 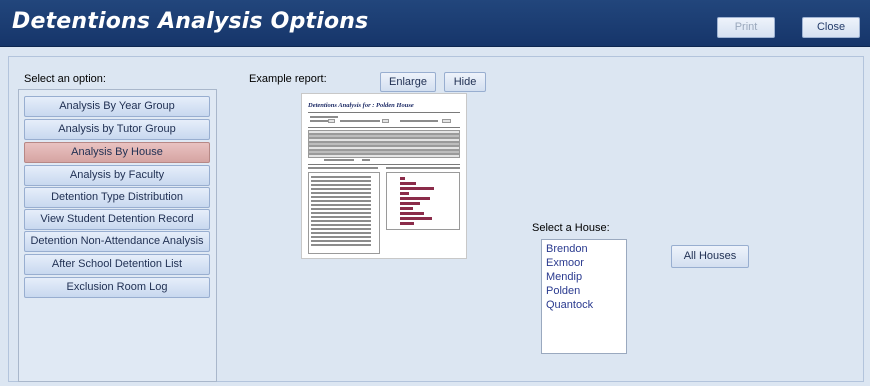 What do you see at coordinates (361, 105) in the screenshot?
I see `report-title: Detentions Analysis for : Polden House` at bounding box center [361, 105].